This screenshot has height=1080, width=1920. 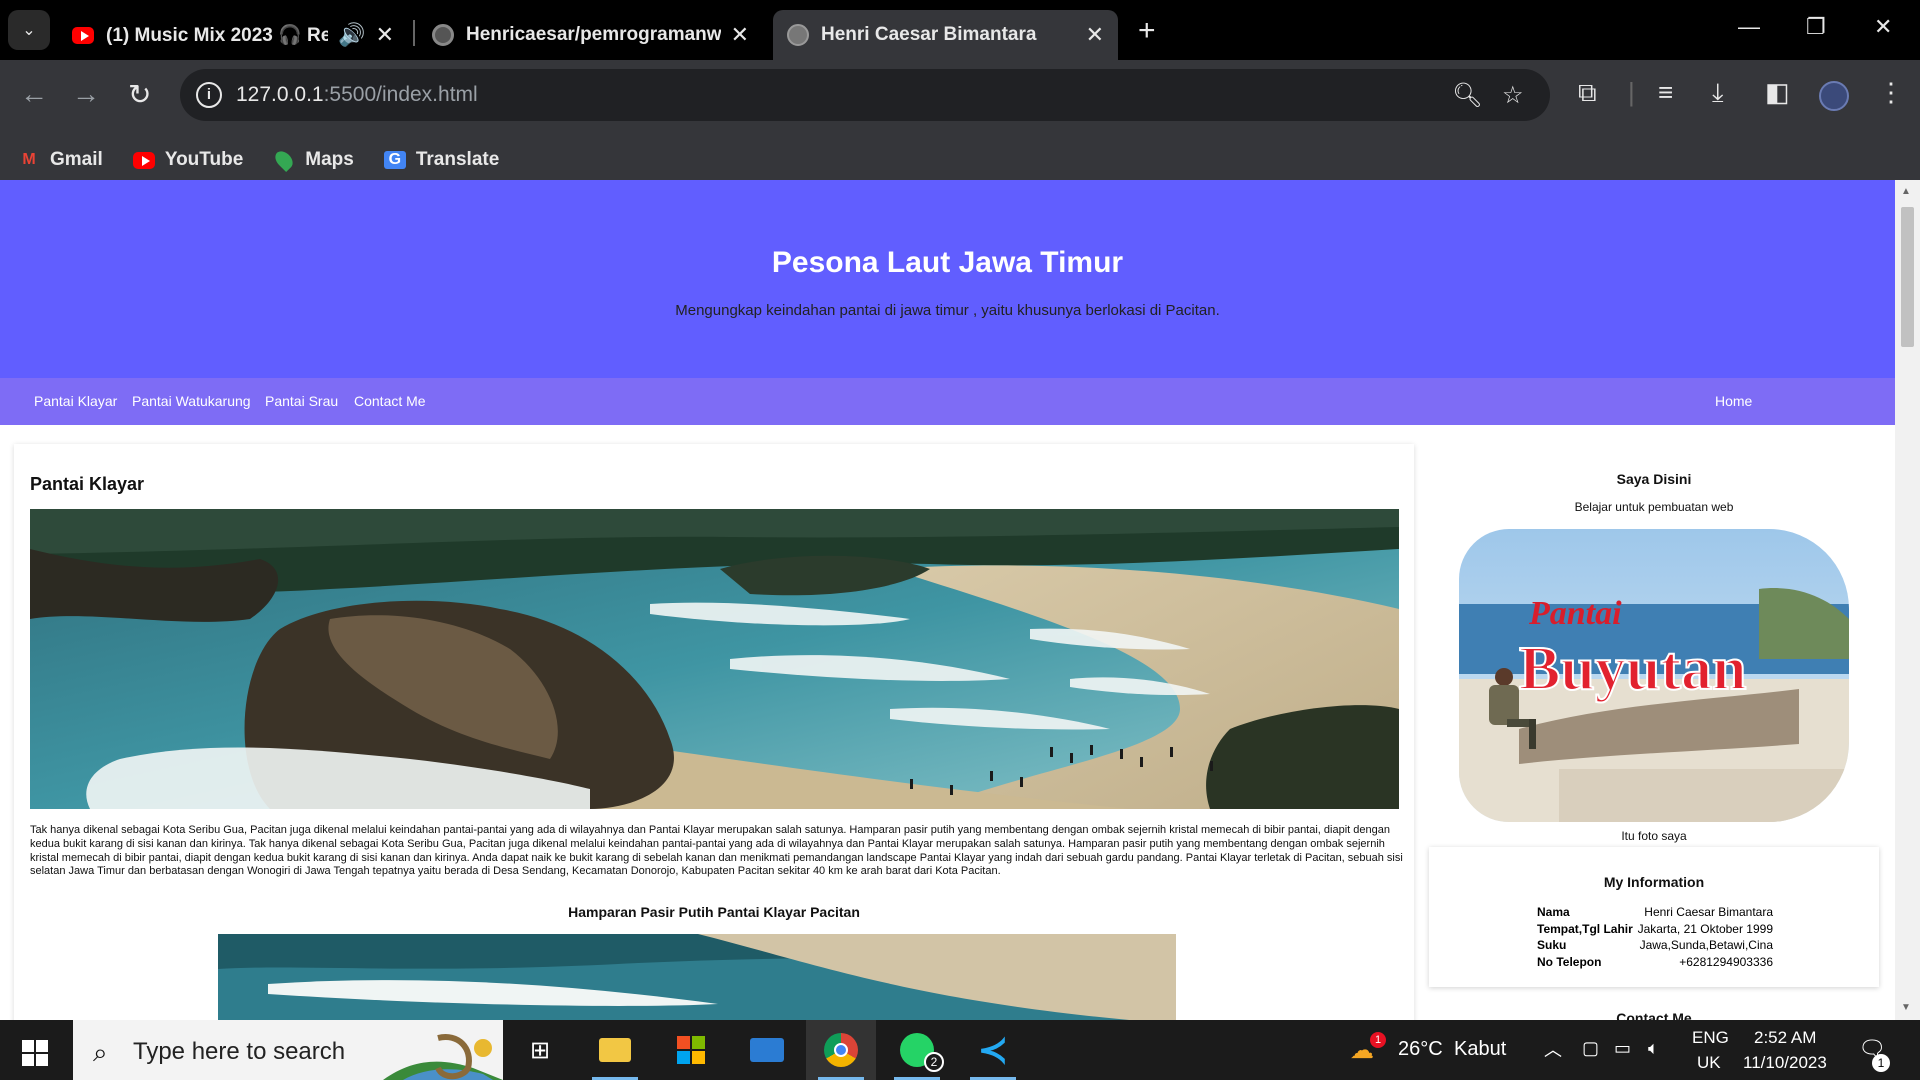 What do you see at coordinates (76, 159) in the screenshot?
I see `bookmark-label: Gmail` at bounding box center [76, 159].